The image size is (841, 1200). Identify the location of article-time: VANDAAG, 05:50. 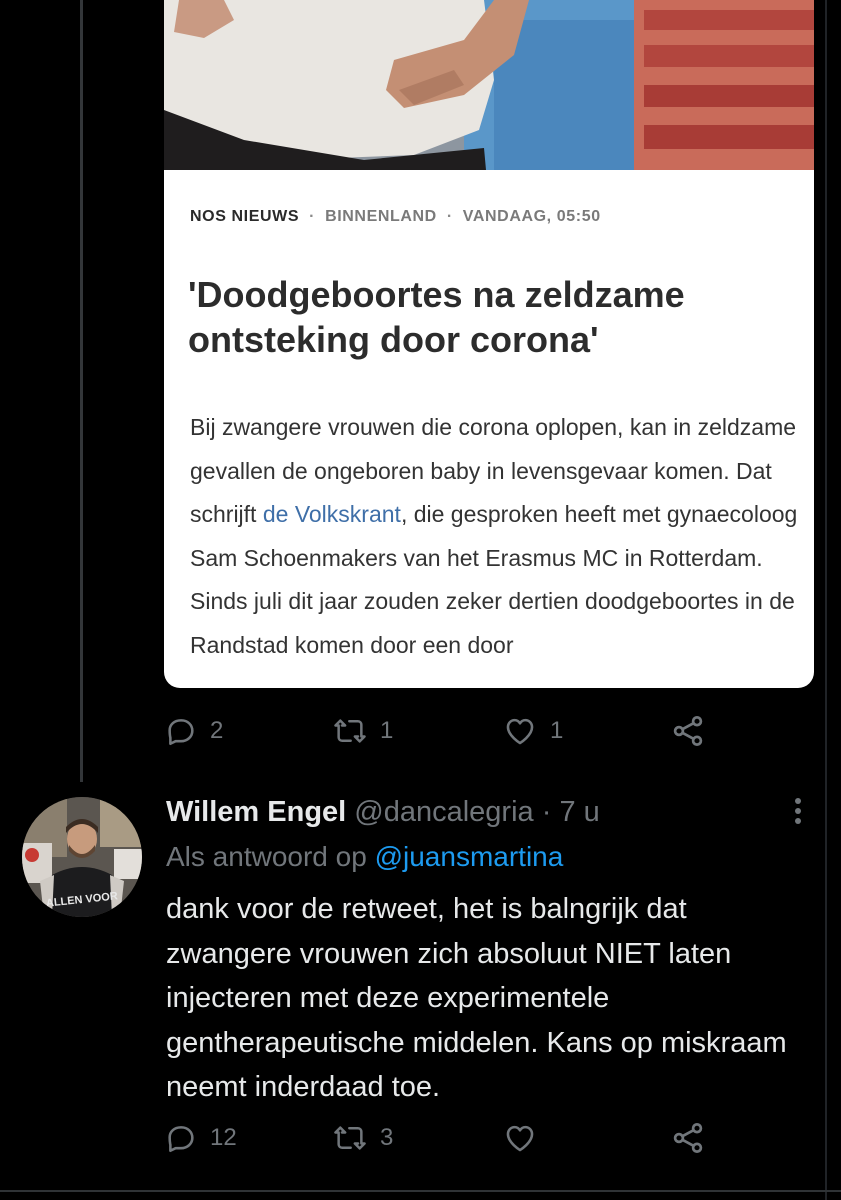
(531, 216).